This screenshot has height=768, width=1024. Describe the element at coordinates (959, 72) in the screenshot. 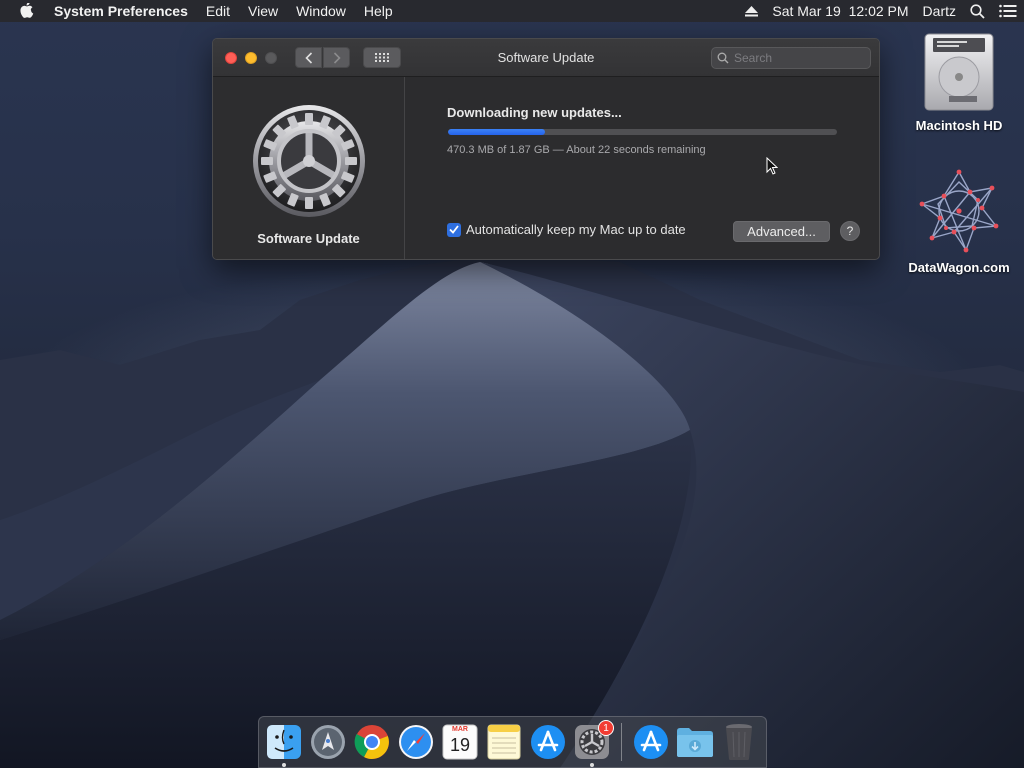

I see `hard-drive-icon` at that location.